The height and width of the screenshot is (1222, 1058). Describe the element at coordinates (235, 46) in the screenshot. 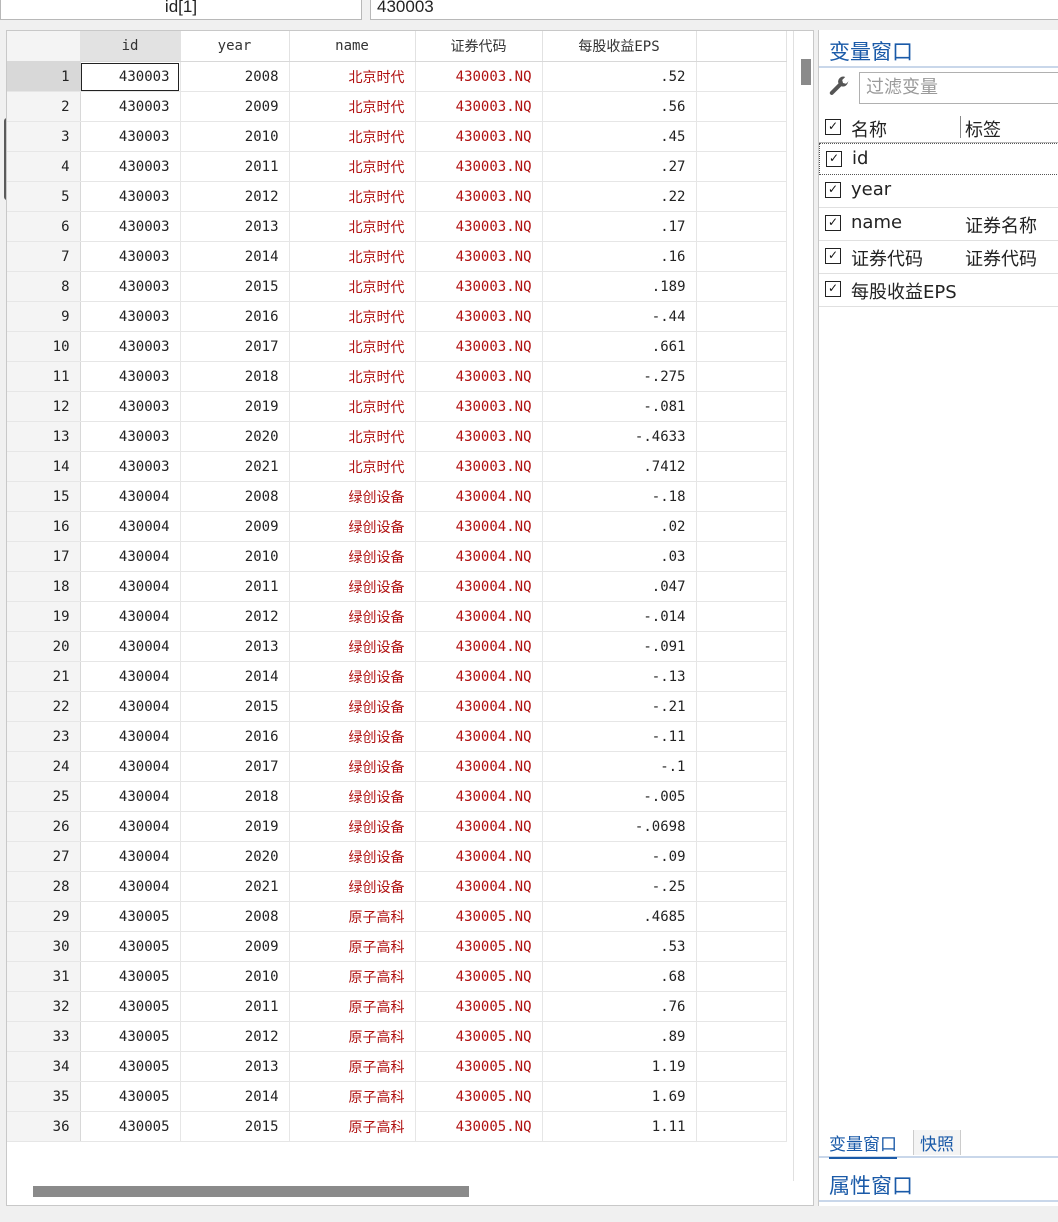

I see `column-header-year: year` at that location.